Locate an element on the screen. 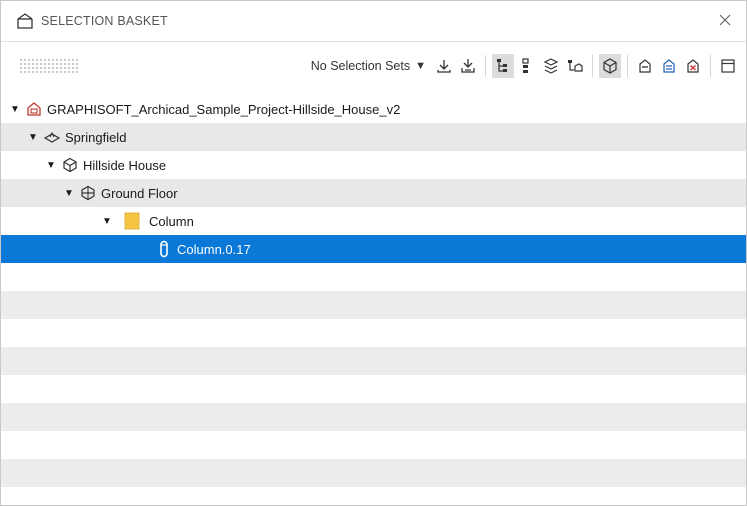 The height and width of the screenshot is (506, 747). folder-icon is located at coordinates (132, 221).